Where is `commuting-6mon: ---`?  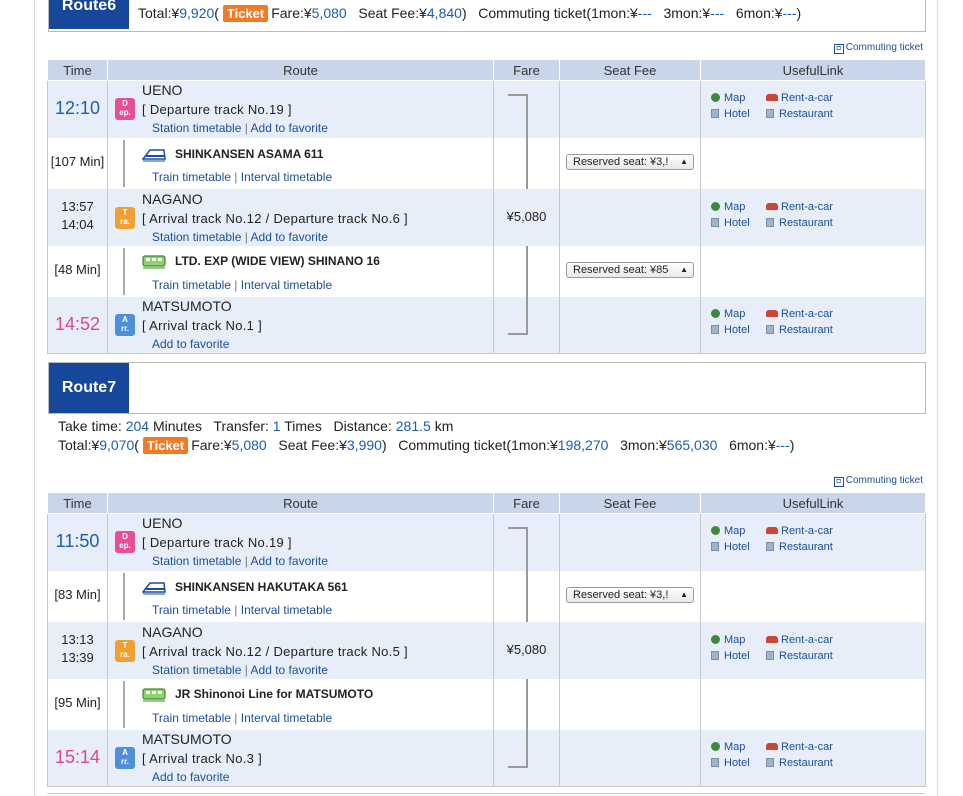
commuting-6mon: --- is located at coordinates (782, 445).